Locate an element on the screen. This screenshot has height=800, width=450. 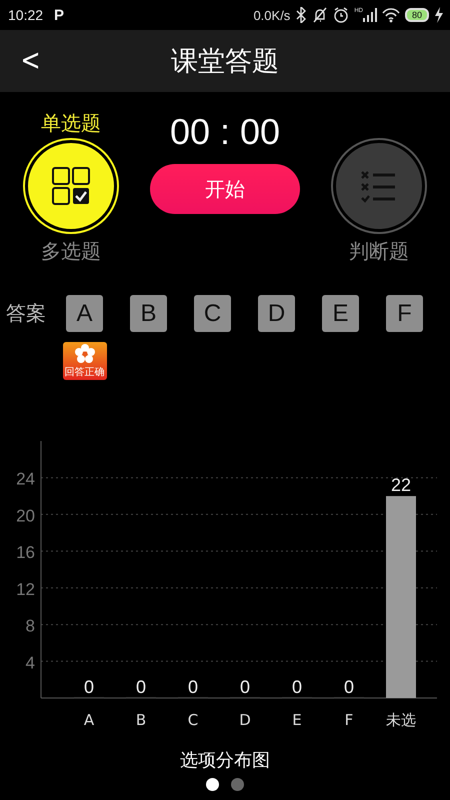
y-tick-label: 16 is located at coordinates (25, 552).